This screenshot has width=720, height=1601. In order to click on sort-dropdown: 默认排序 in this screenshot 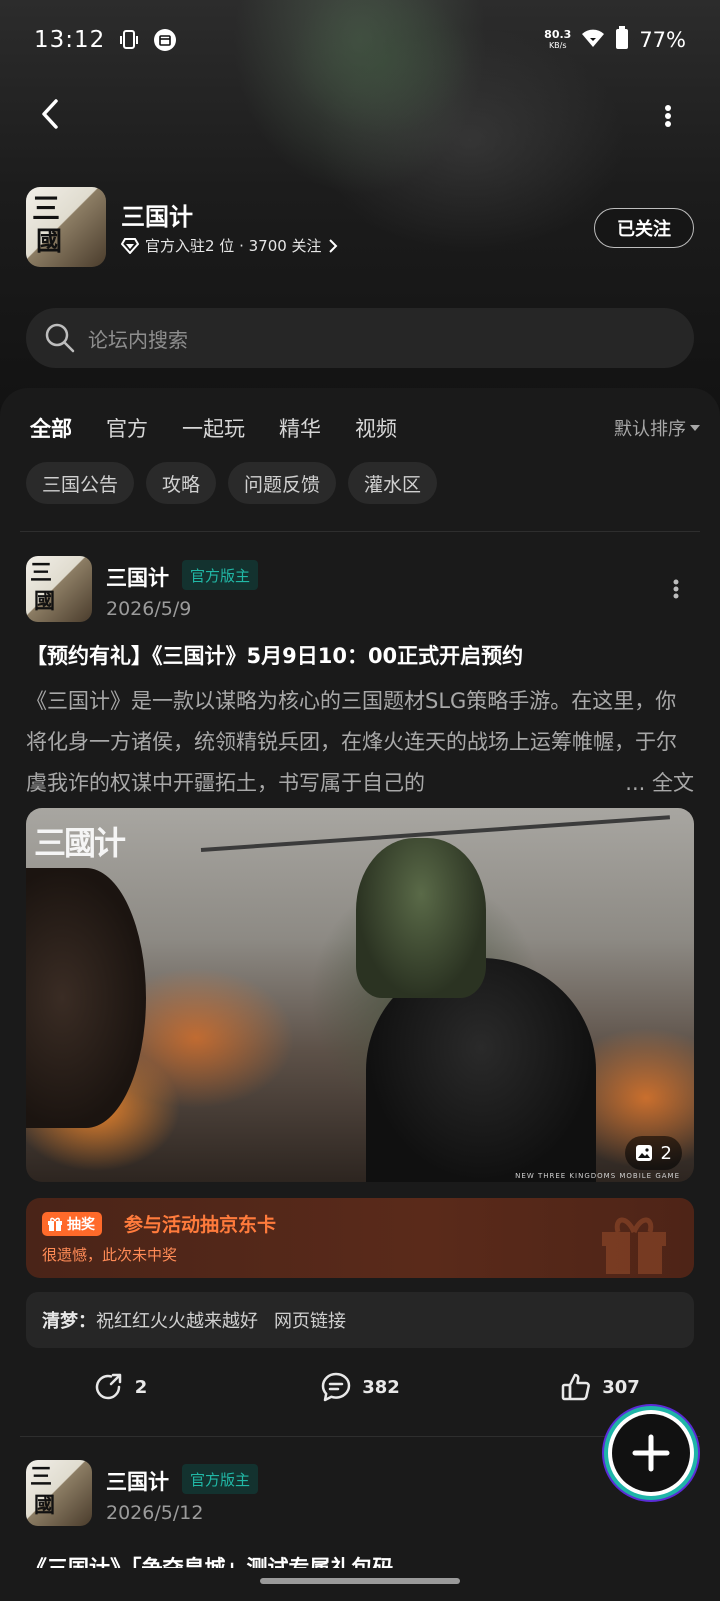, I will do `click(657, 428)`.